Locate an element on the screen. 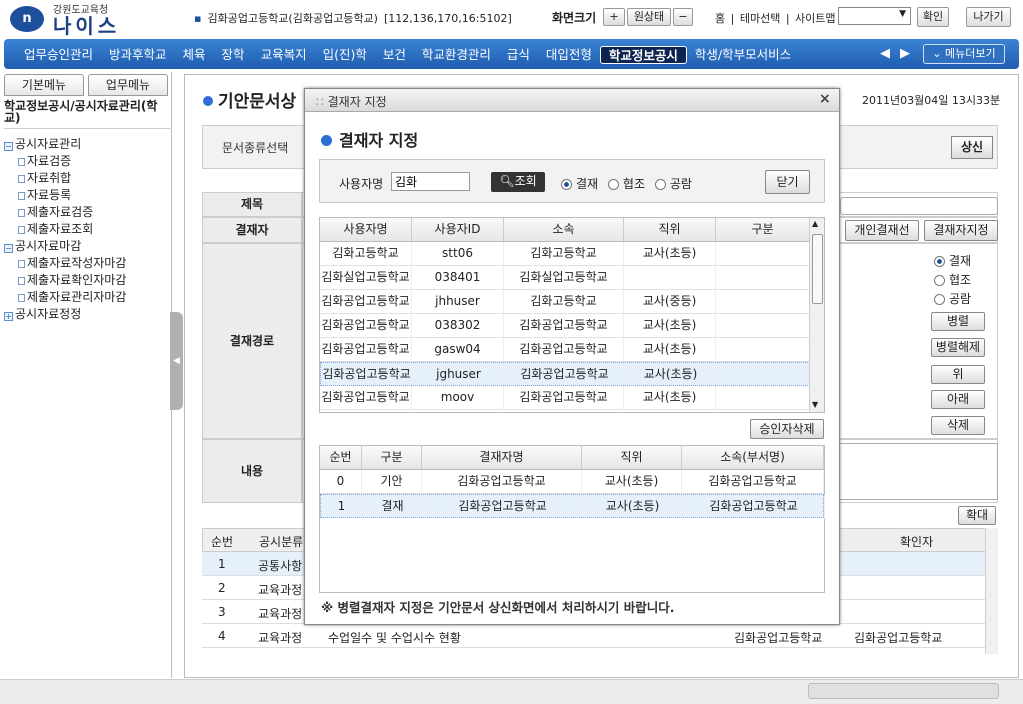  tree-item: 제출자료검증 is located at coordinates (55, 212).